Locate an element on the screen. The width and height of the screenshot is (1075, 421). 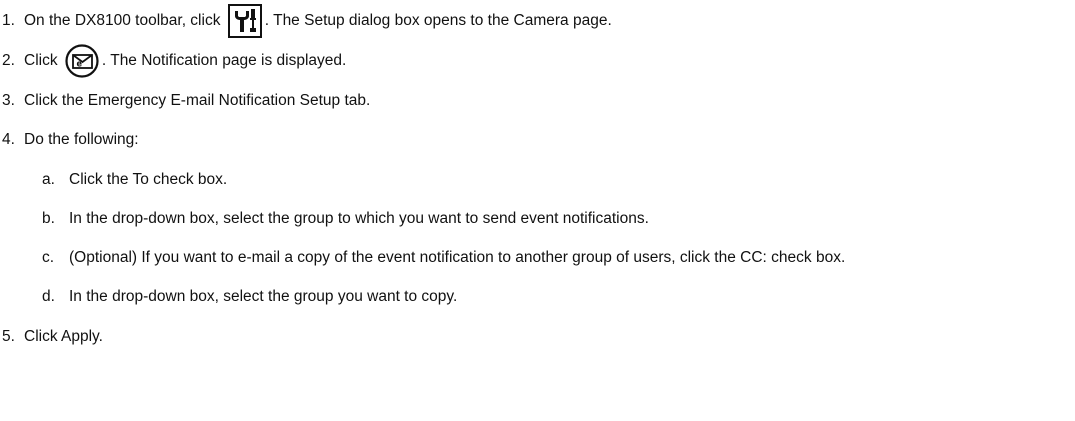
substep-letter: c. is located at coordinates (48, 257).